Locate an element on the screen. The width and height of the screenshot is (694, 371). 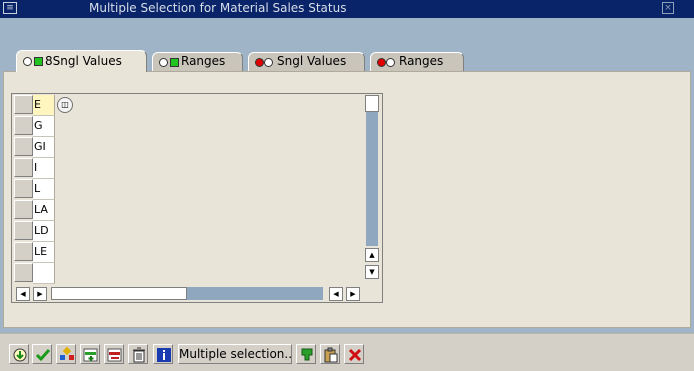
table-row: I is located at coordinates (35, 168).